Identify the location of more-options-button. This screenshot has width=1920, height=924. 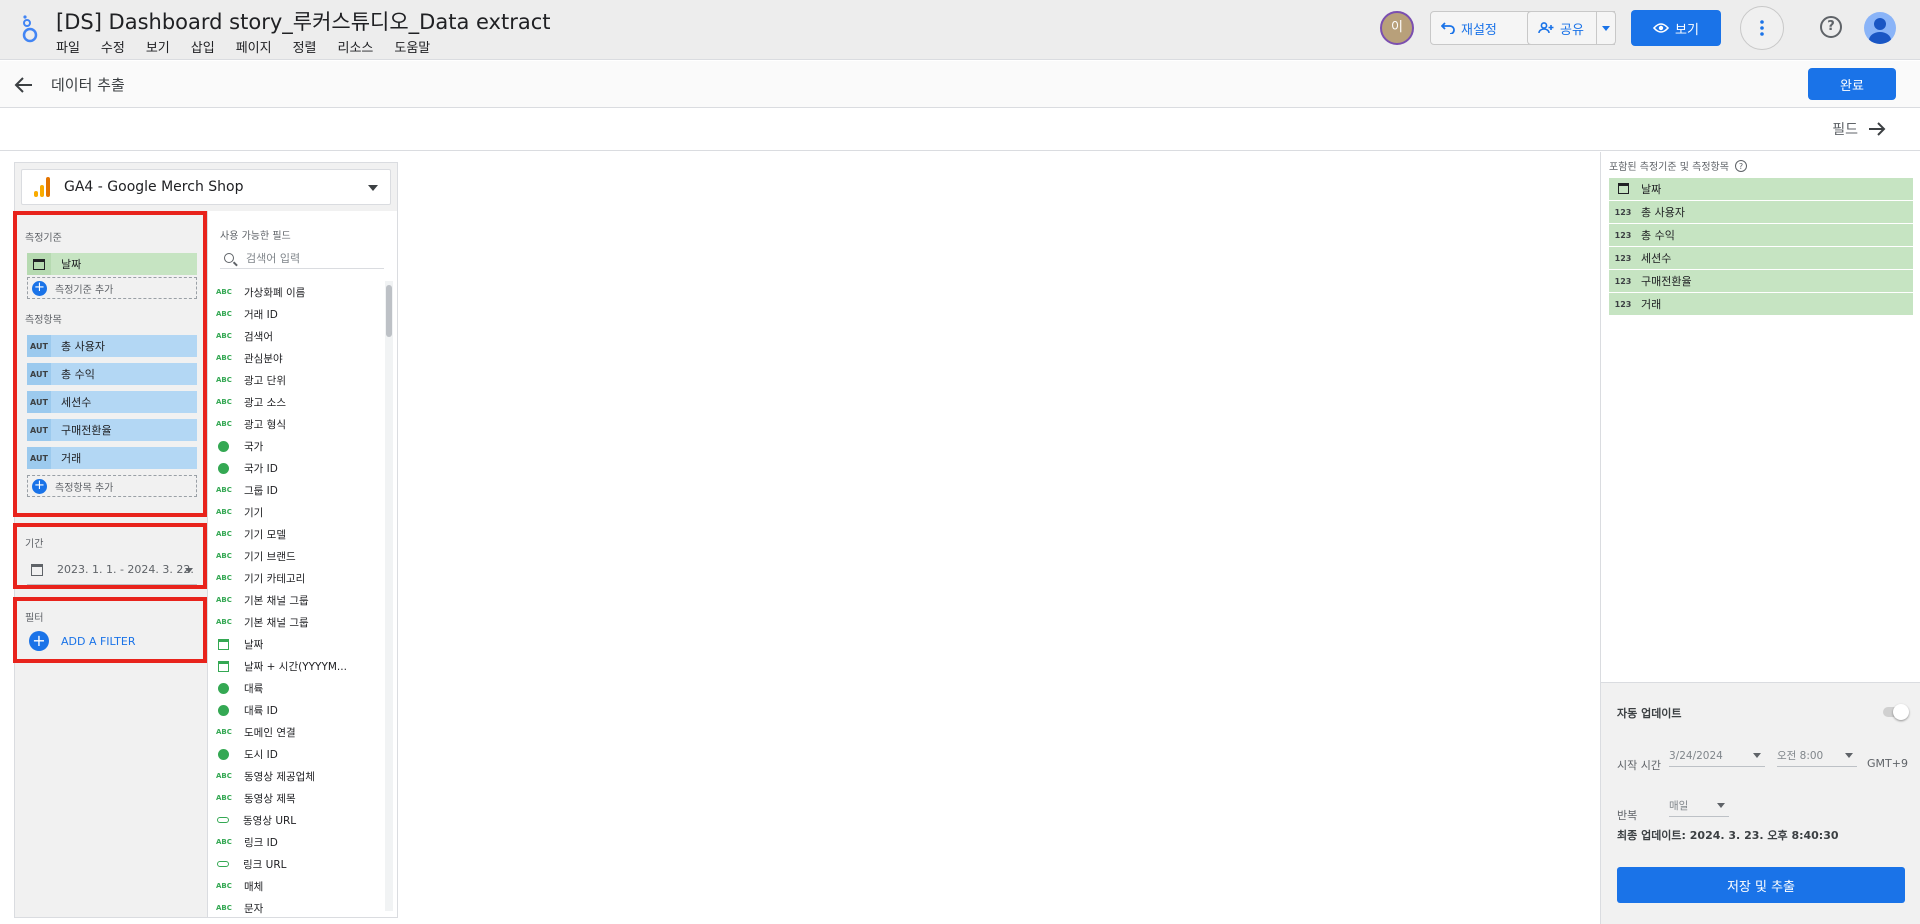
(1762, 28).